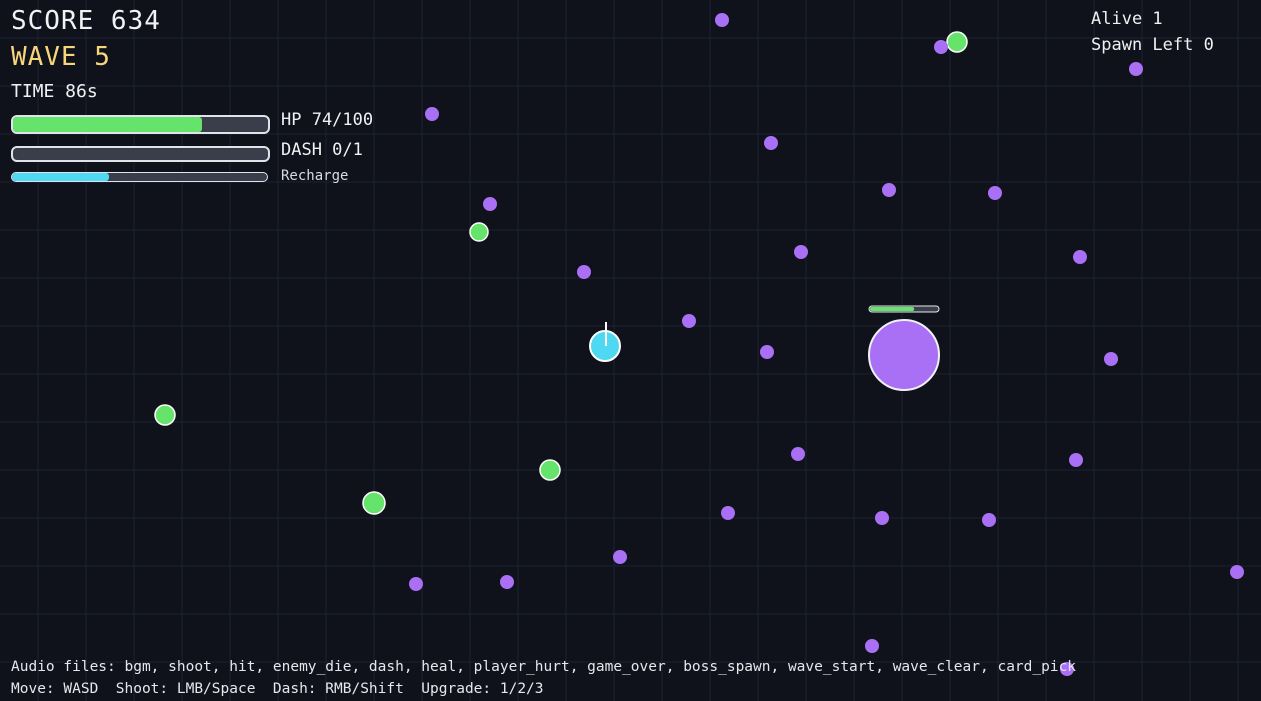 Image resolution: width=1261 pixels, height=701 pixels. Describe the element at coordinates (315, 176) in the screenshot. I see `recharge-label: Recharge` at that location.